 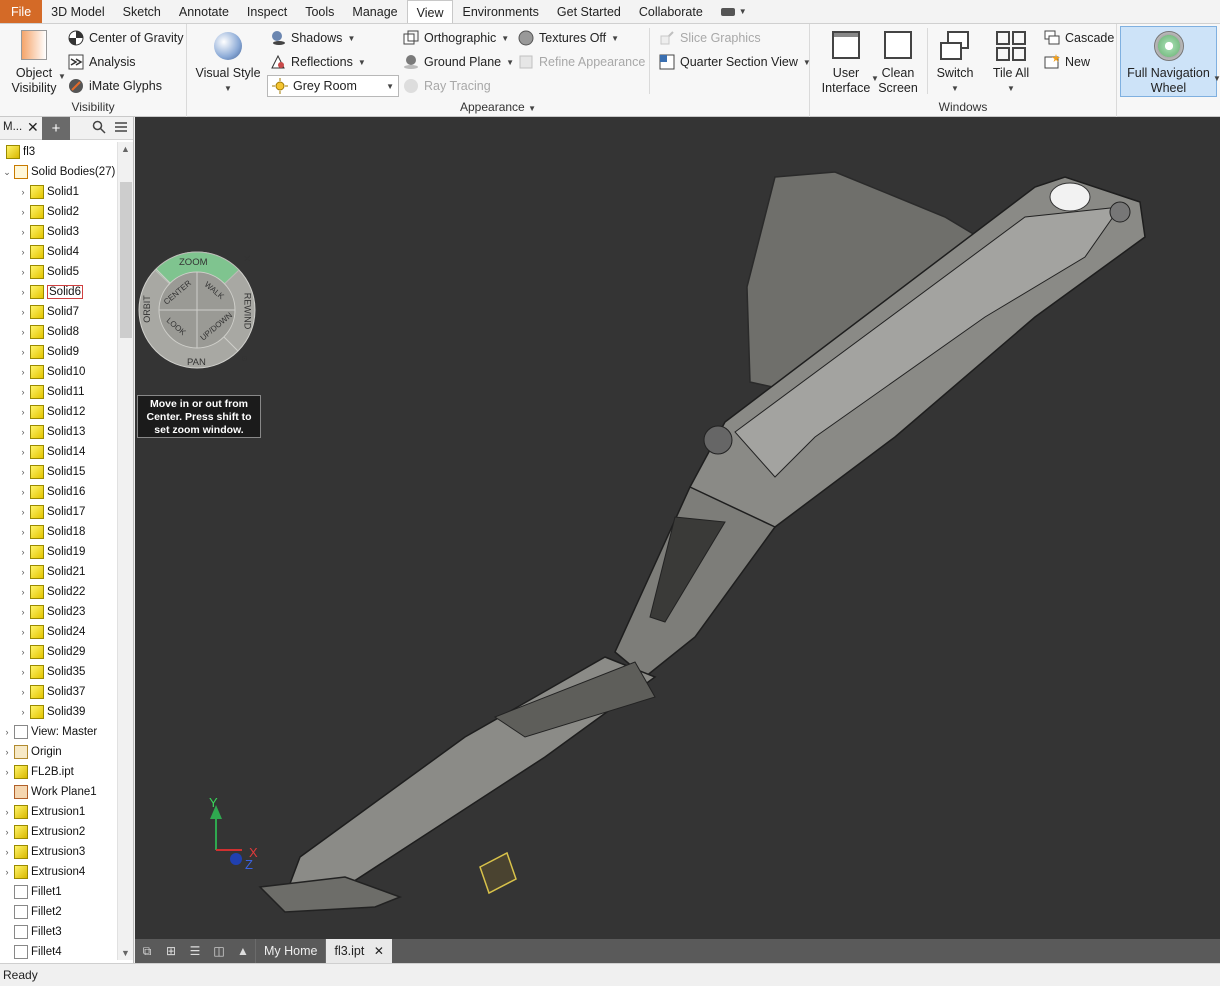 What do you see at coordinates (1011, 63) in the screenshot?
I see `tile-all-button: Tile All ▼` at bounding box center [1011, 63].